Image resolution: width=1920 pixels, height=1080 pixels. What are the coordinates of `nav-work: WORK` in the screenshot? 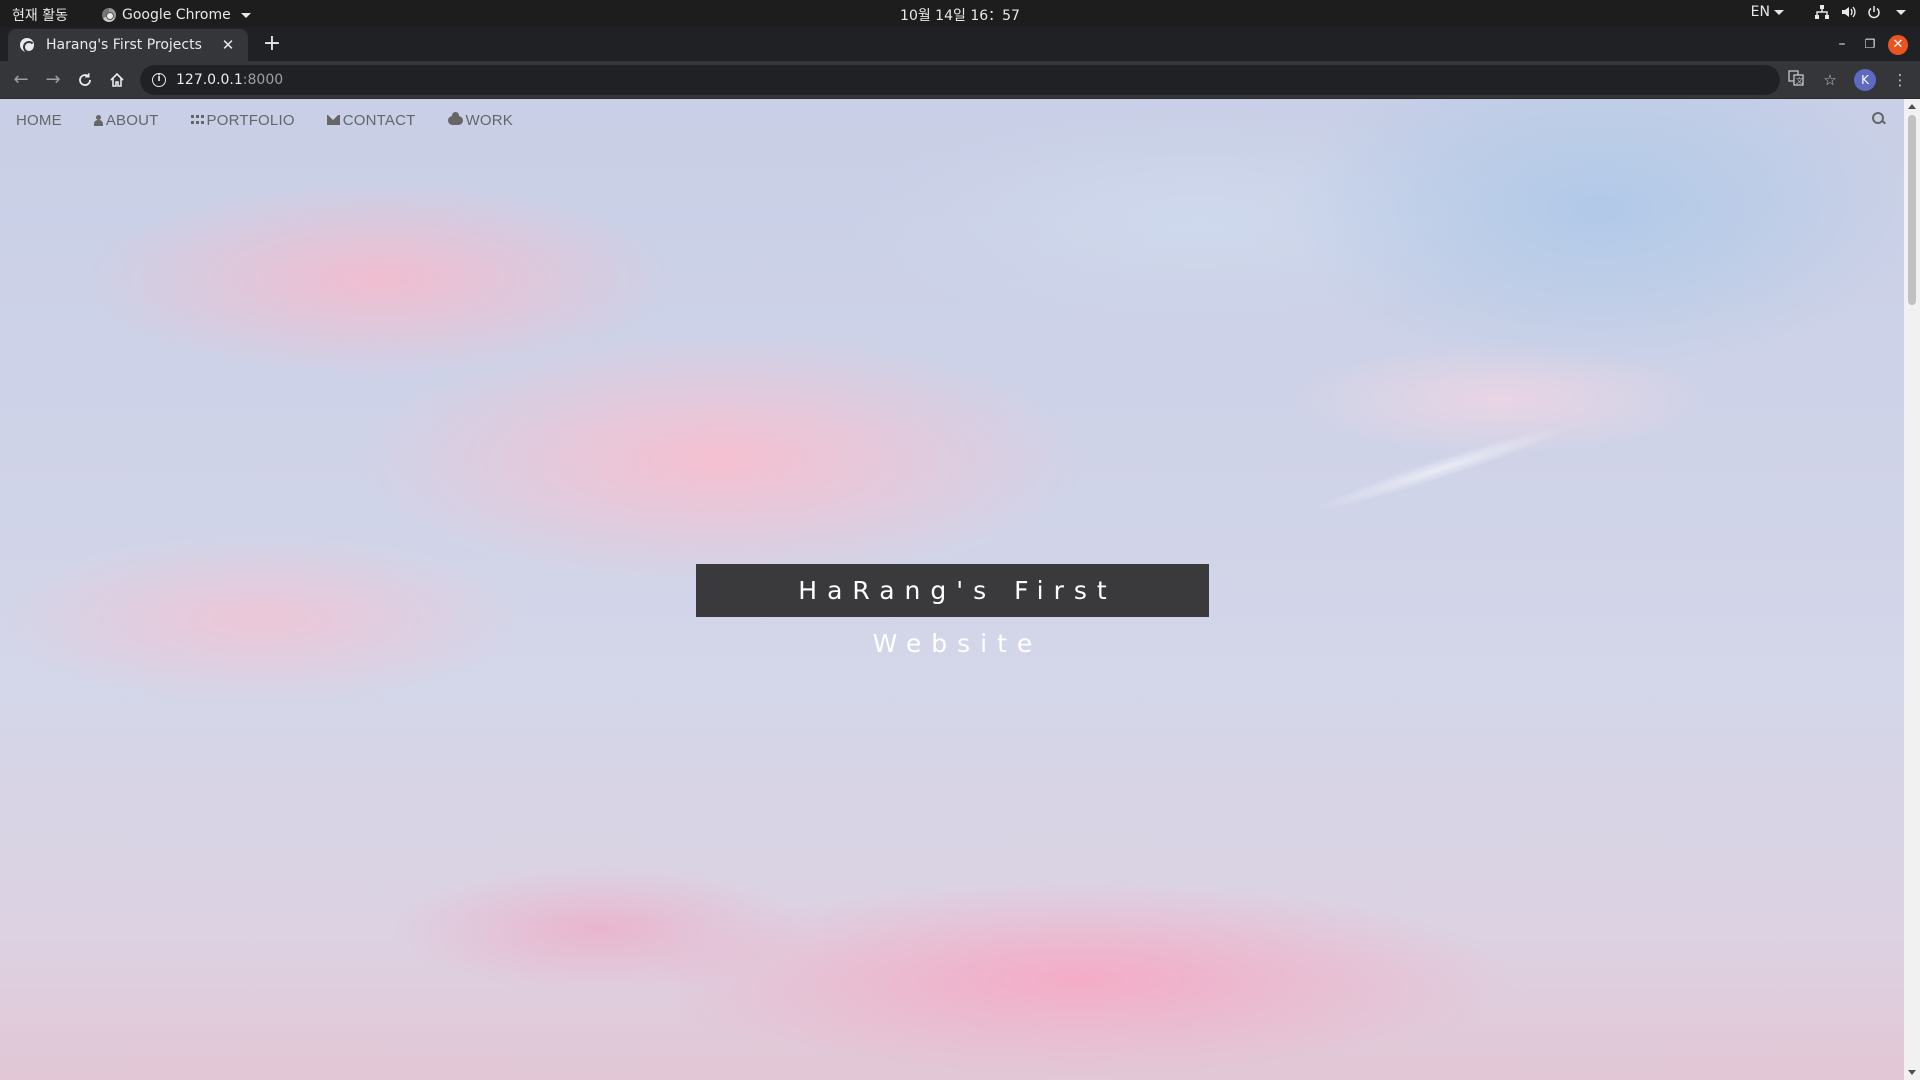 It's located at (480, 120).